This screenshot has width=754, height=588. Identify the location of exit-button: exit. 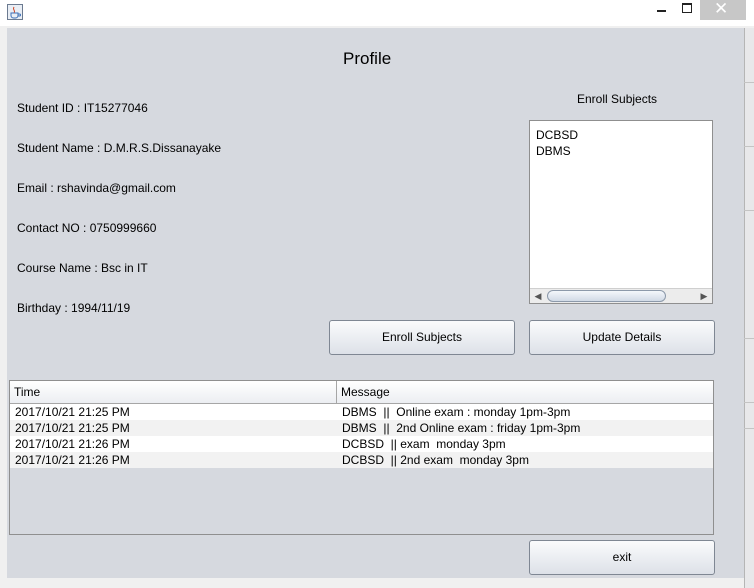
(622, 557).